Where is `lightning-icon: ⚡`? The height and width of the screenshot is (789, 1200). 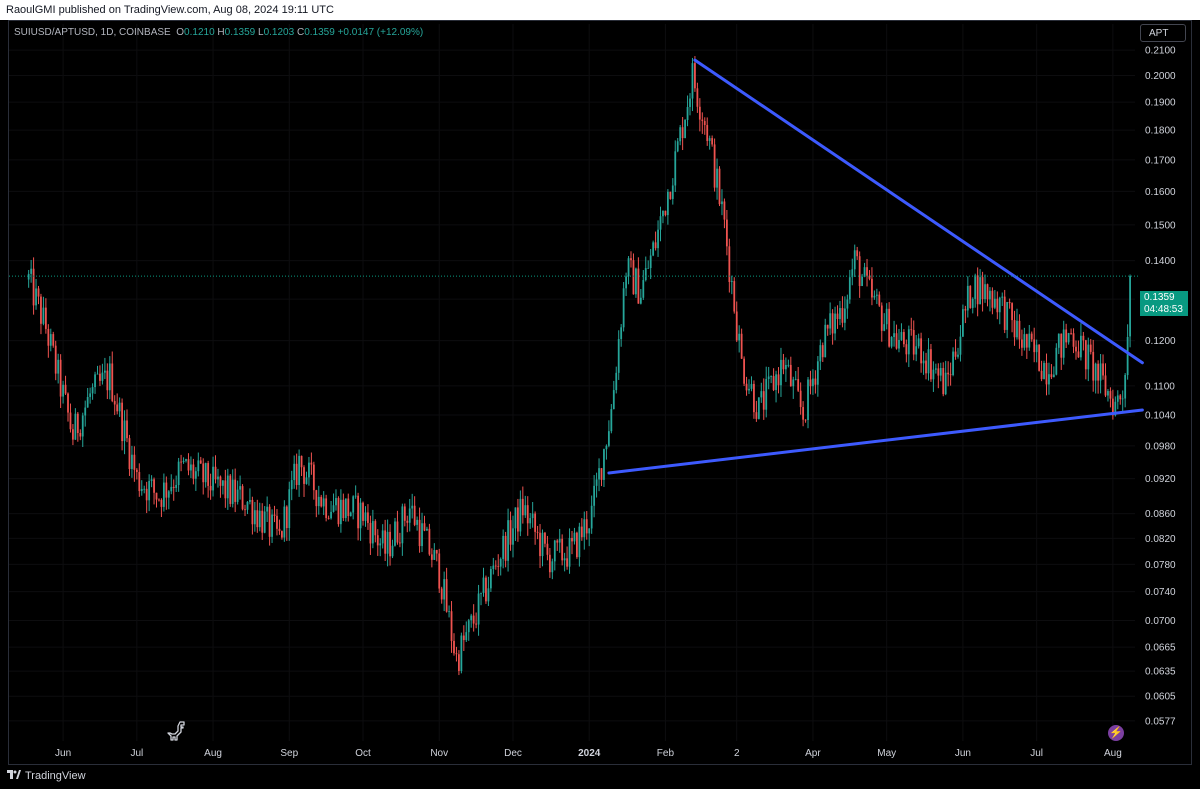
lightning-icon: ⚡ is located at coordinates (1116, 733).